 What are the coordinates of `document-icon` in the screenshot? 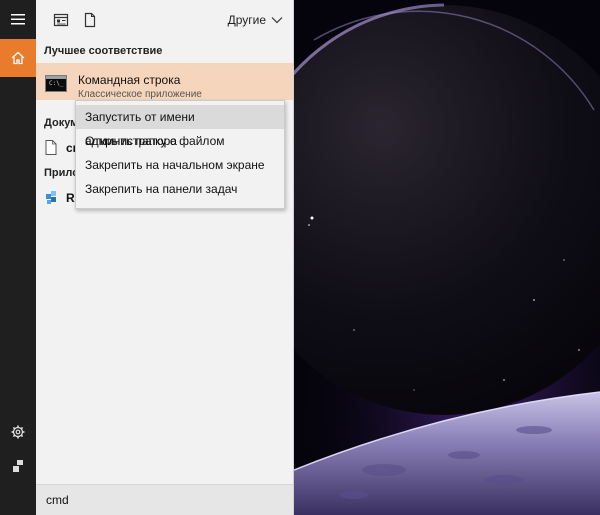 It's located at (90, 20).